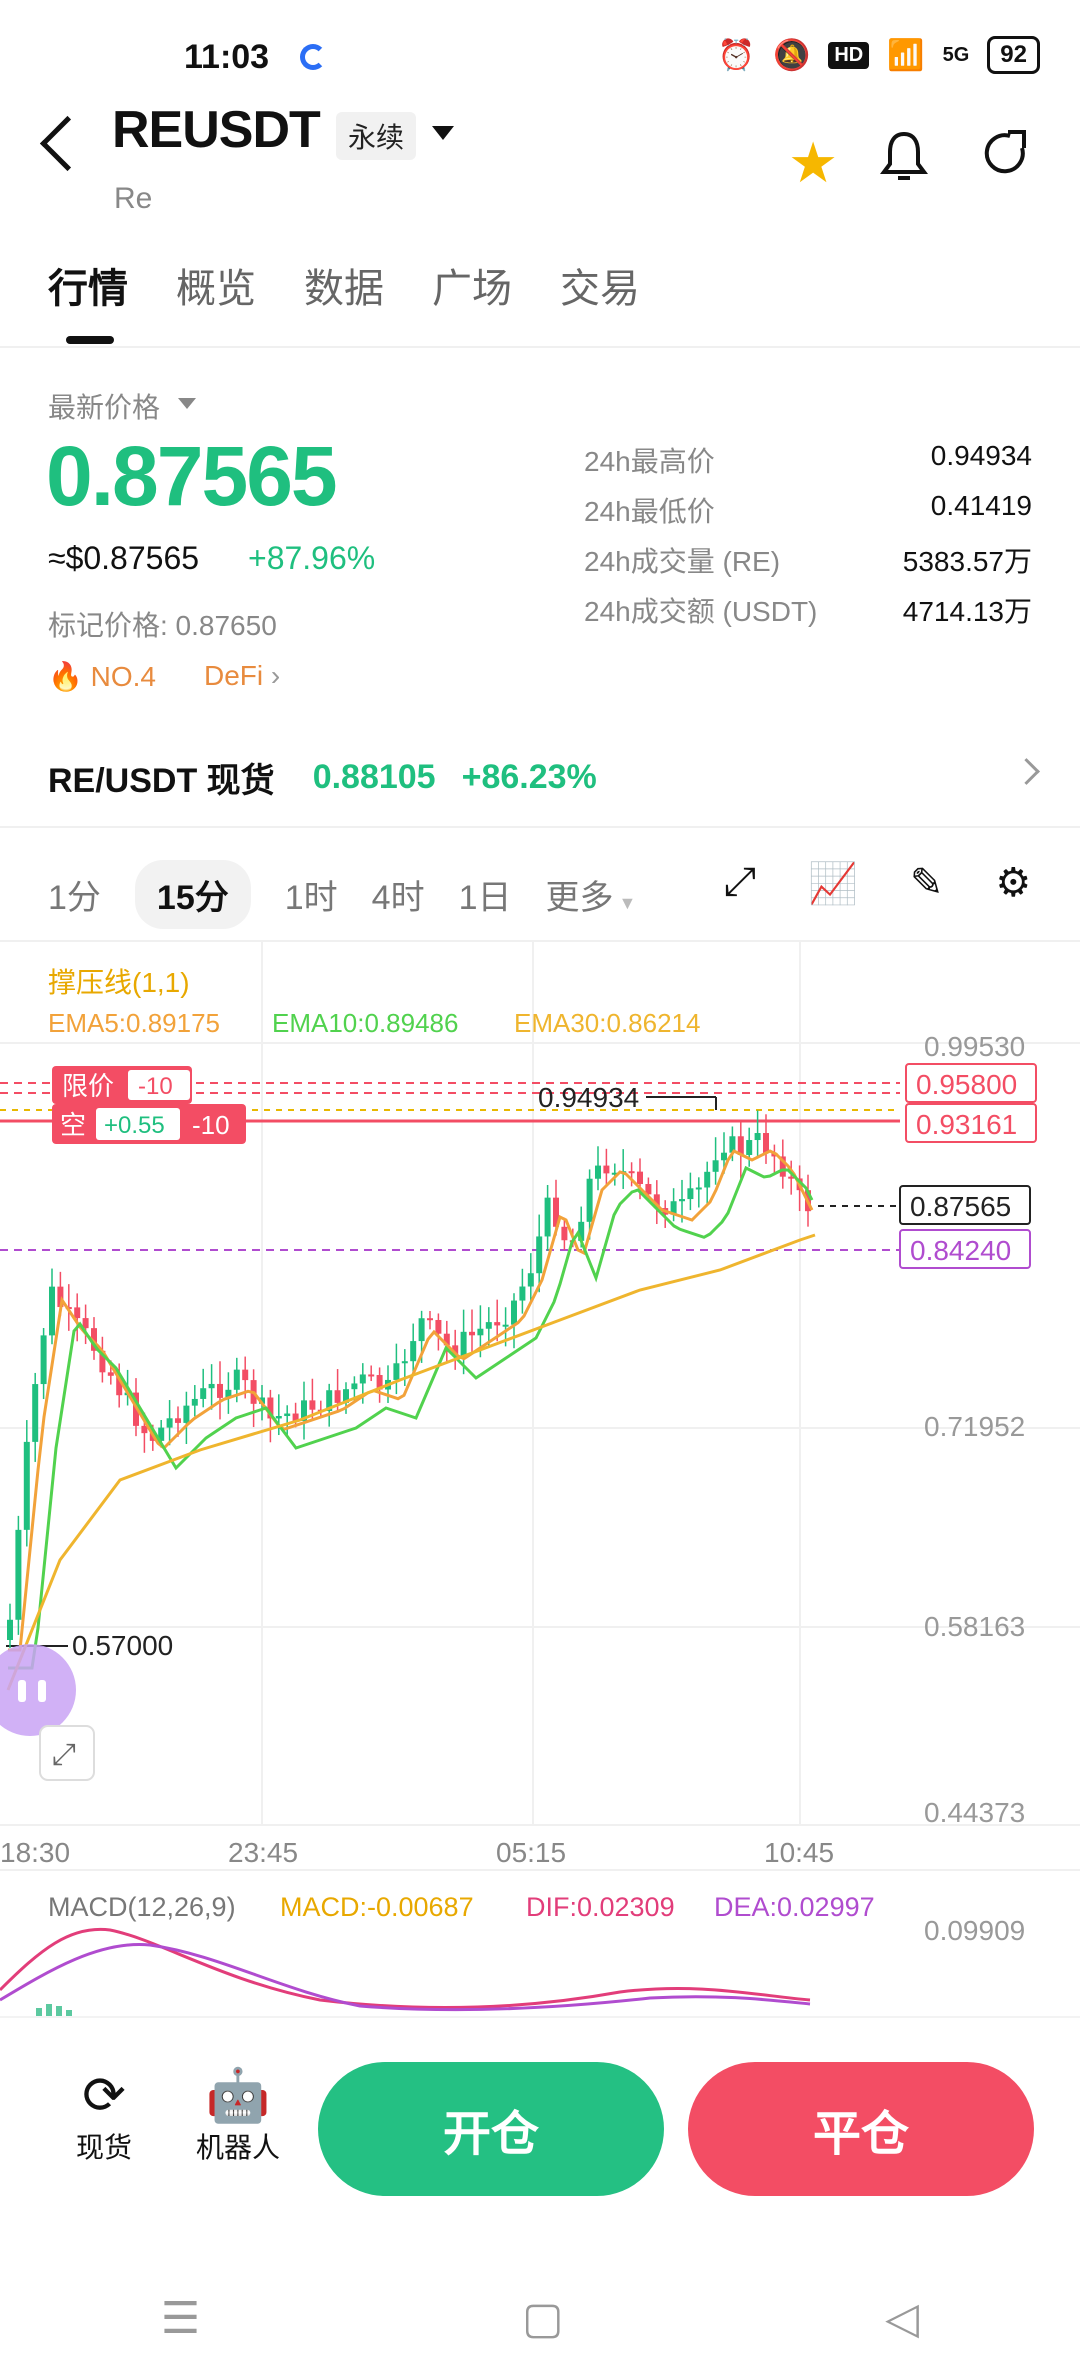  What do you see at coordinates (104, 2116) in the screenshot?
I see `spot-nav-button: ⟳ 现货` at bounding box center [104, 2116].